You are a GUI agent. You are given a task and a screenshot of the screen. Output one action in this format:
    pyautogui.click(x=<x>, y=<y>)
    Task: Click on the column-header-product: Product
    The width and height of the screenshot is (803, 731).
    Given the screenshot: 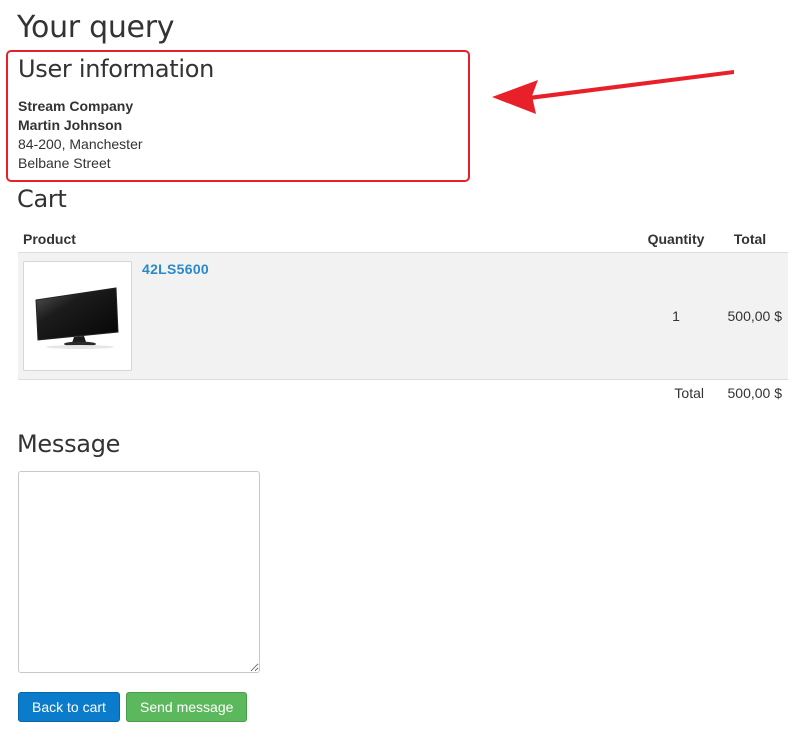 What is the action you would take?
    pyautogui.click(x=329, y=239)
    